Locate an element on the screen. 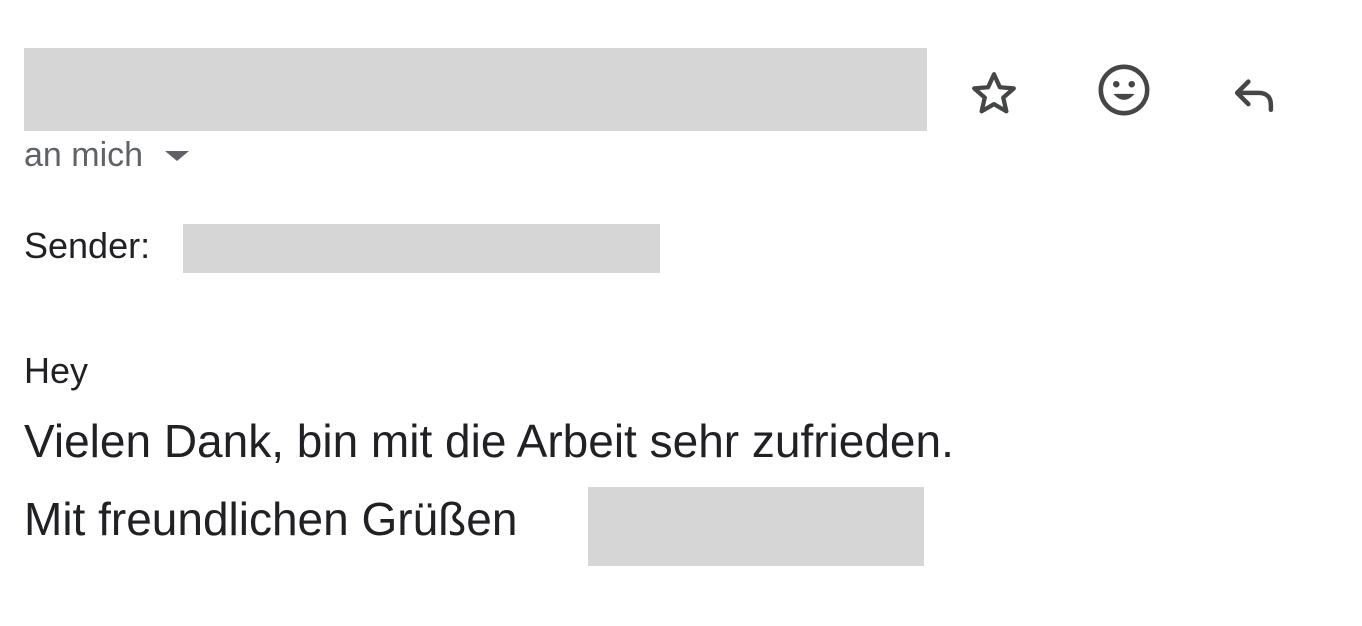  emoji-icon is located at coordinates (1124, 90).